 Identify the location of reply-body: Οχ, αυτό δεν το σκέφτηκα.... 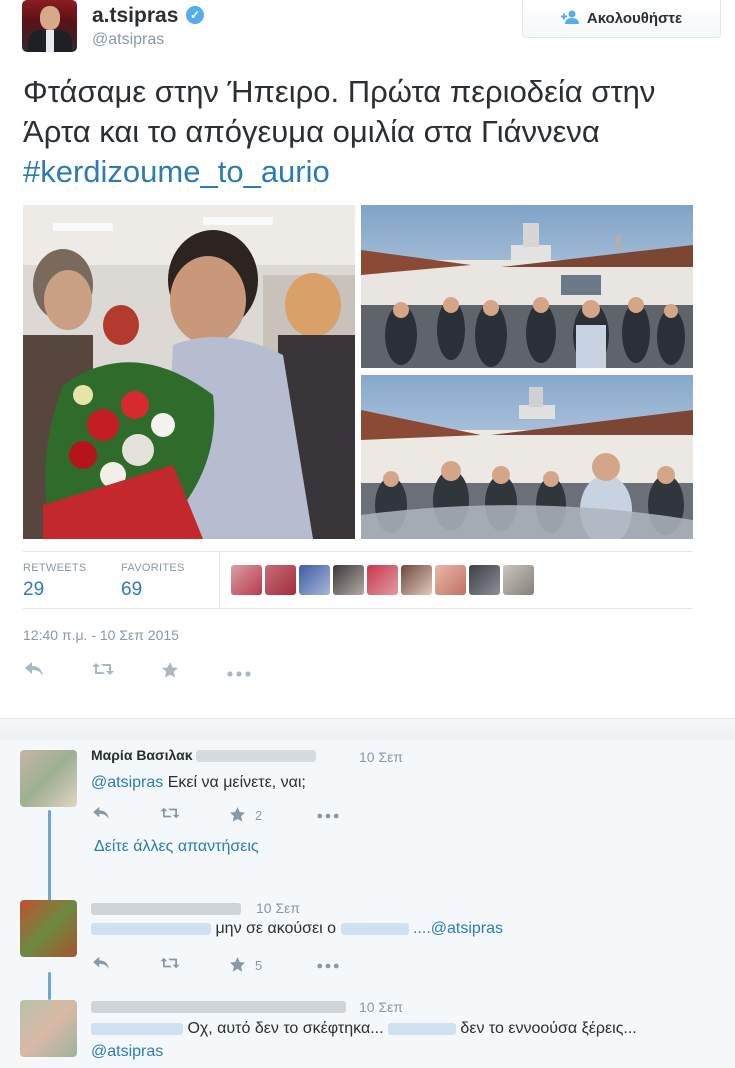
(285, 1028).